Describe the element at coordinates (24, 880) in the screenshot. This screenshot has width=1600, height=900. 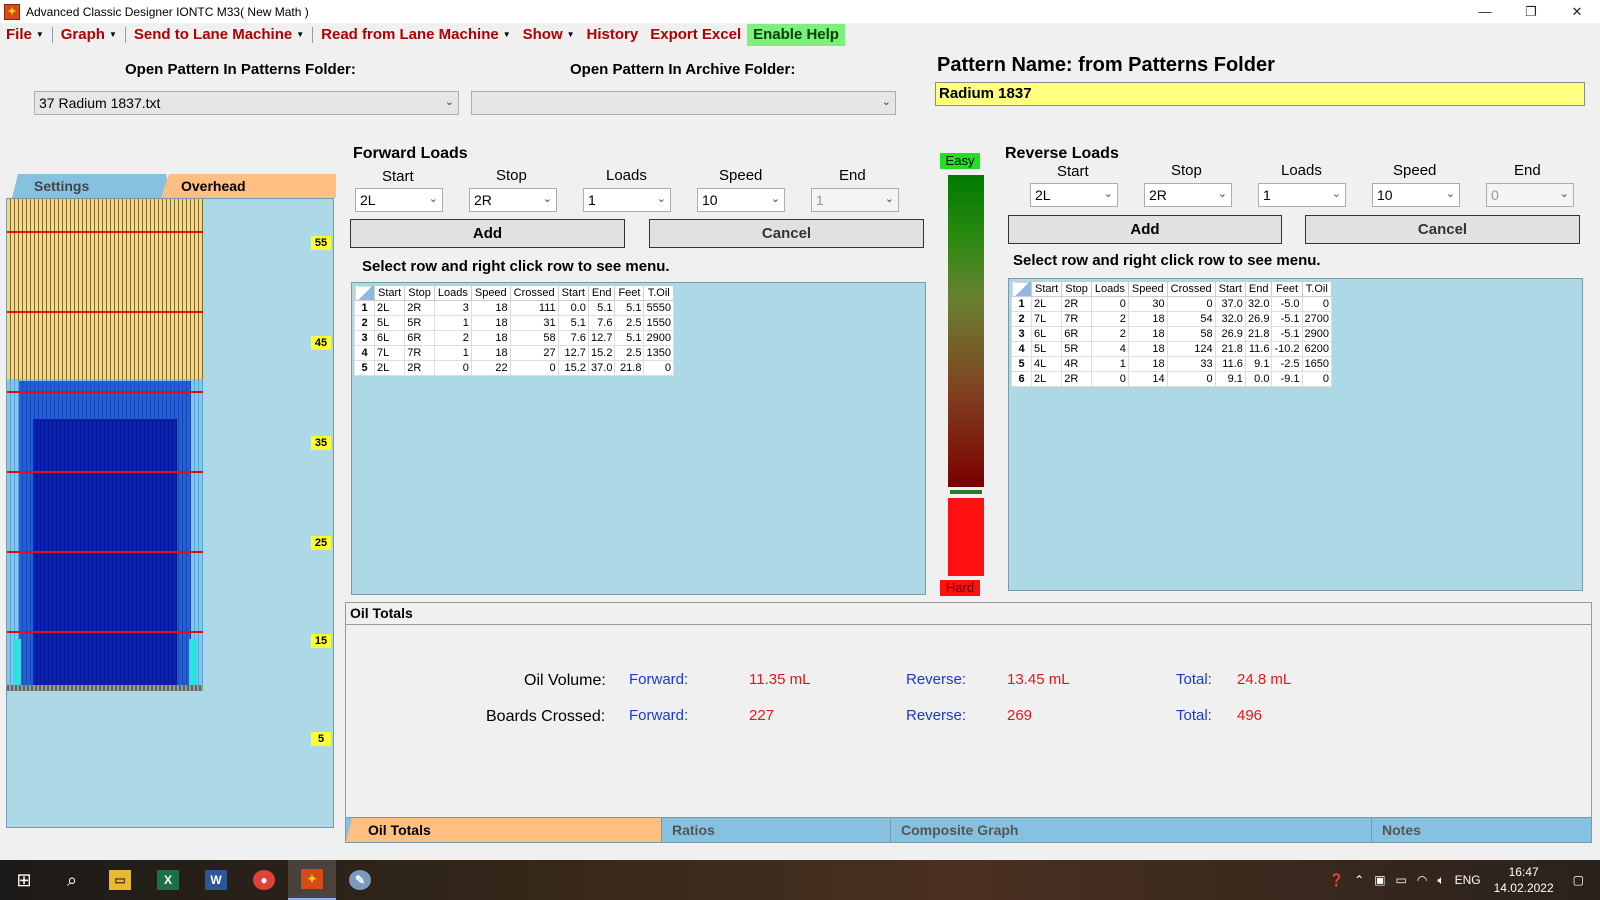
I see `start-windows-icon: ⊞` at that location.